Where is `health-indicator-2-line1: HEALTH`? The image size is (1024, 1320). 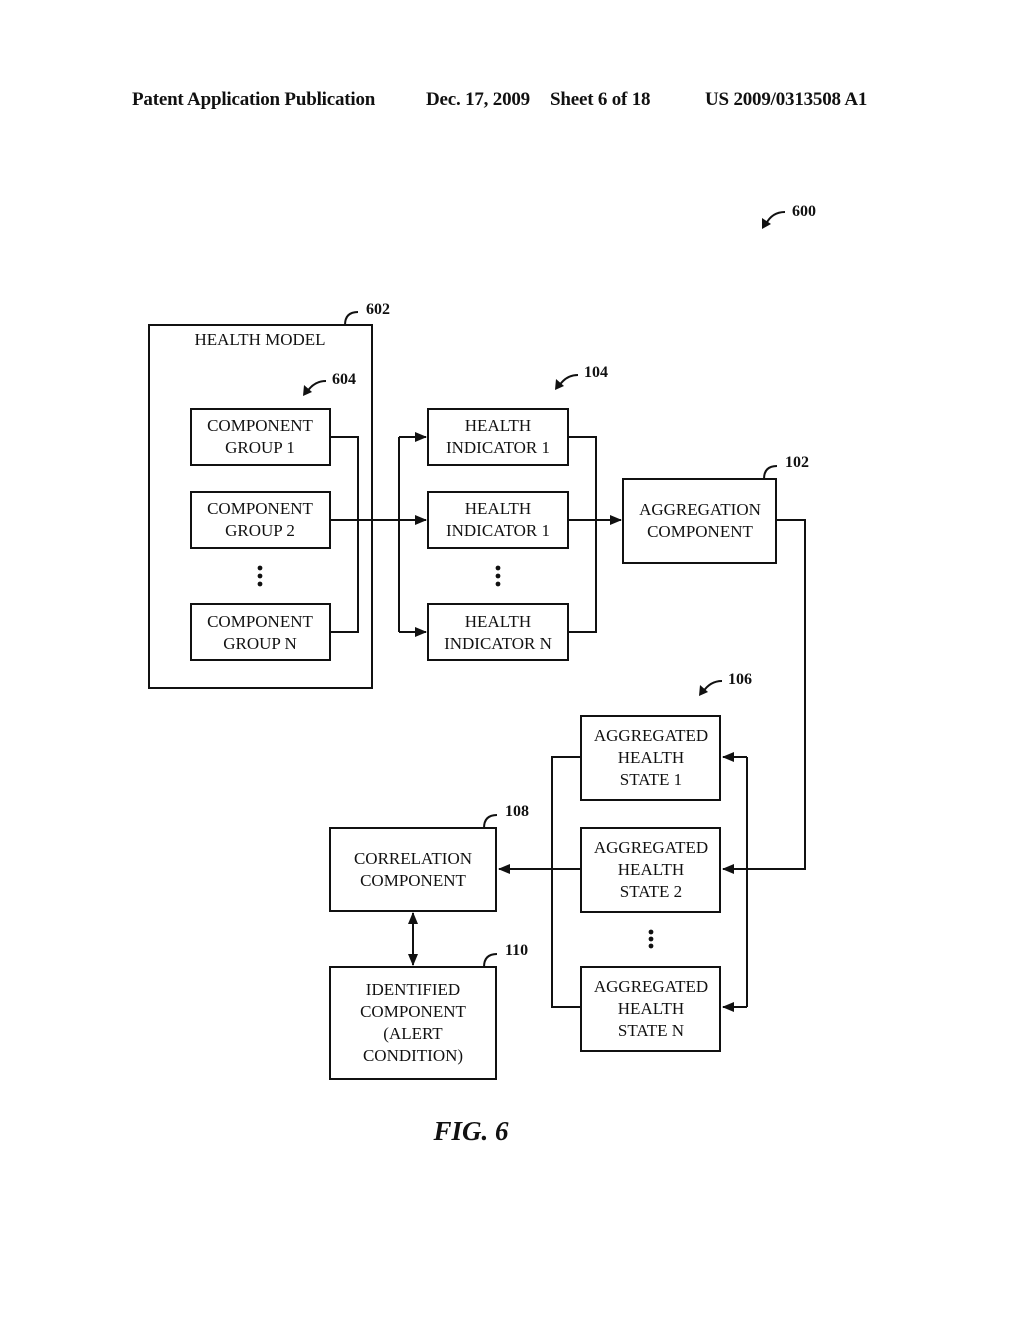
health-indicator-2-line1: HEALTH is located at coordinates (498, 508).